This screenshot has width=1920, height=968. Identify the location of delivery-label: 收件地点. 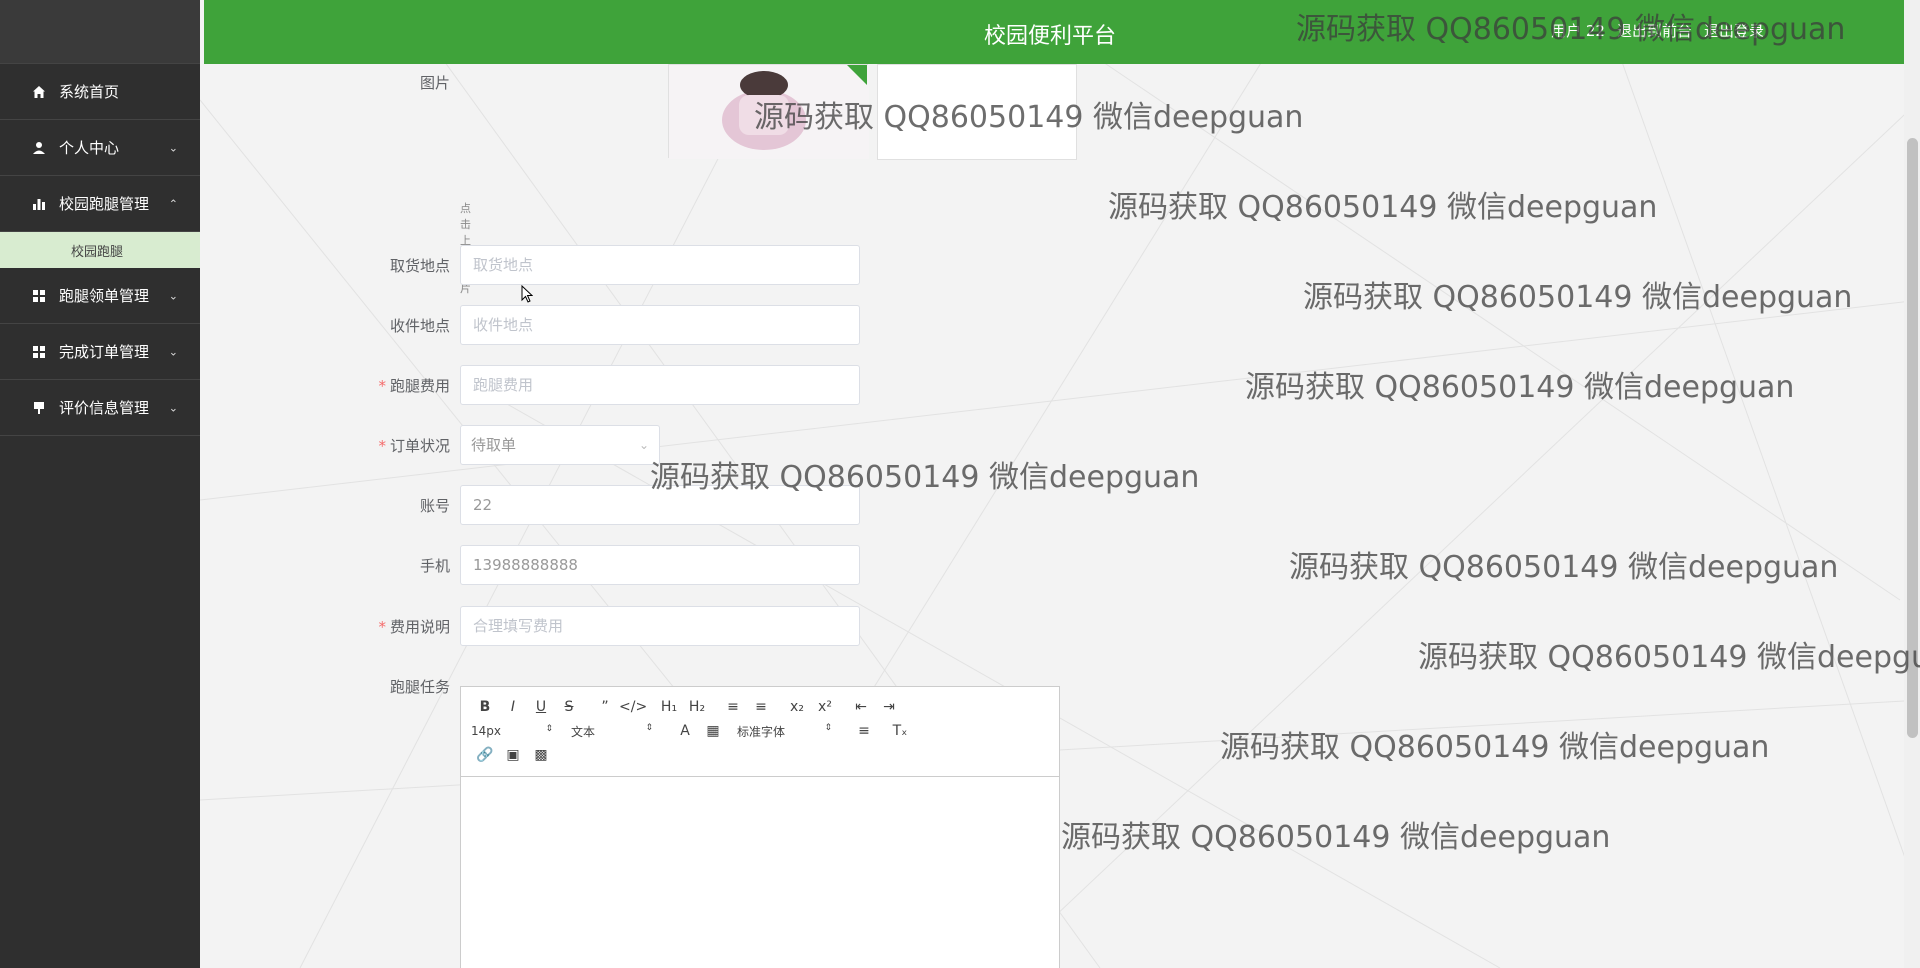
(419, 326).